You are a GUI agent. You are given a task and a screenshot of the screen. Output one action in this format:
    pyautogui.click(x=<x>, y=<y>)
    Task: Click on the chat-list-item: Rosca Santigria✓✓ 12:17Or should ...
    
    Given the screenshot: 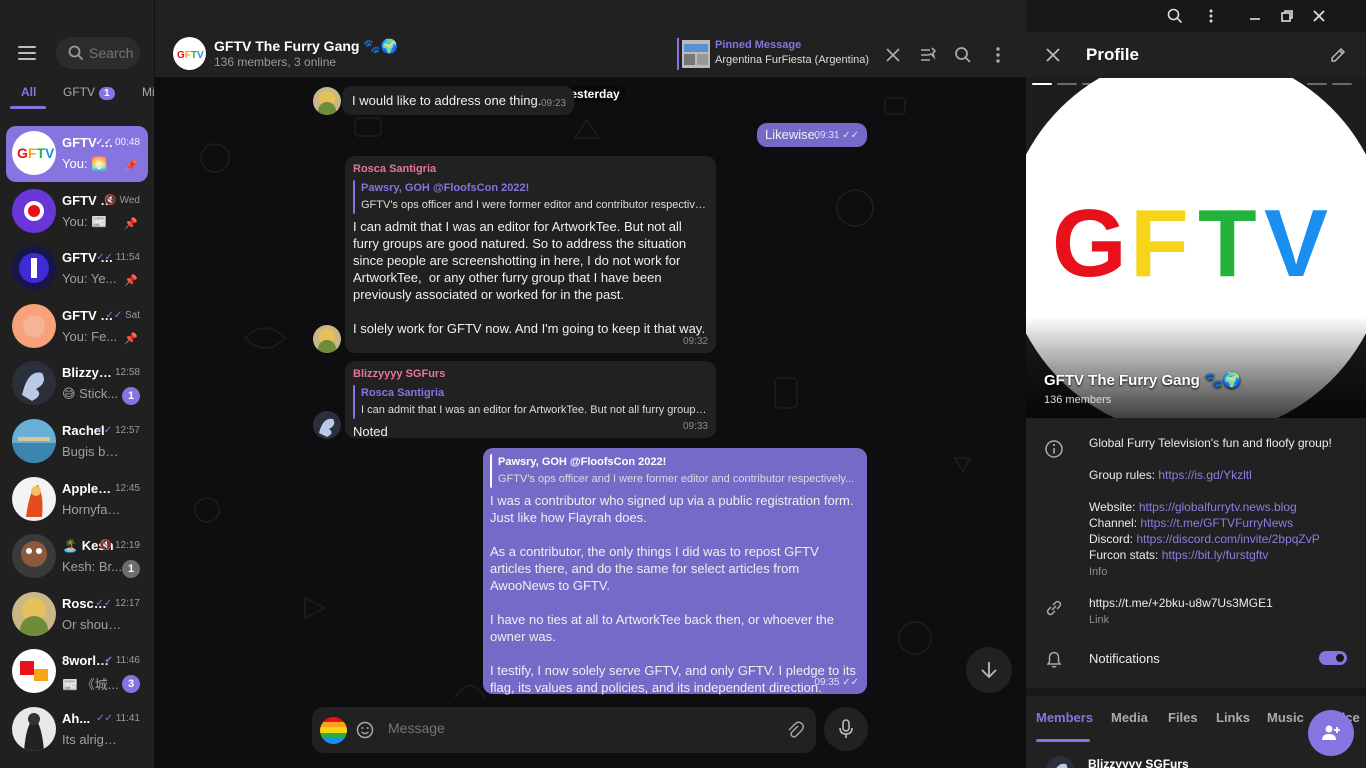 What is the action you would take?
    pyautogui.click(x=77, y=615)
    